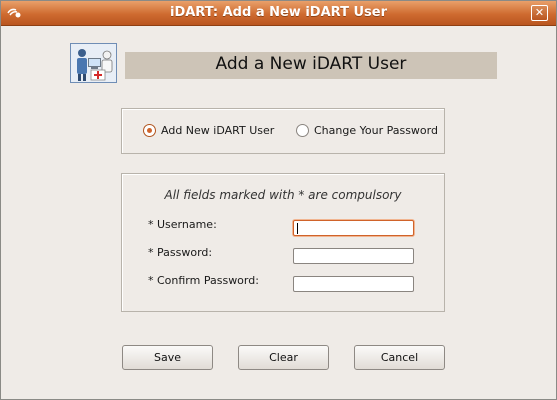 This screenshot has height=400, width=557. I want to click on radio-change-password: Change Your Password, so click(367, 130).